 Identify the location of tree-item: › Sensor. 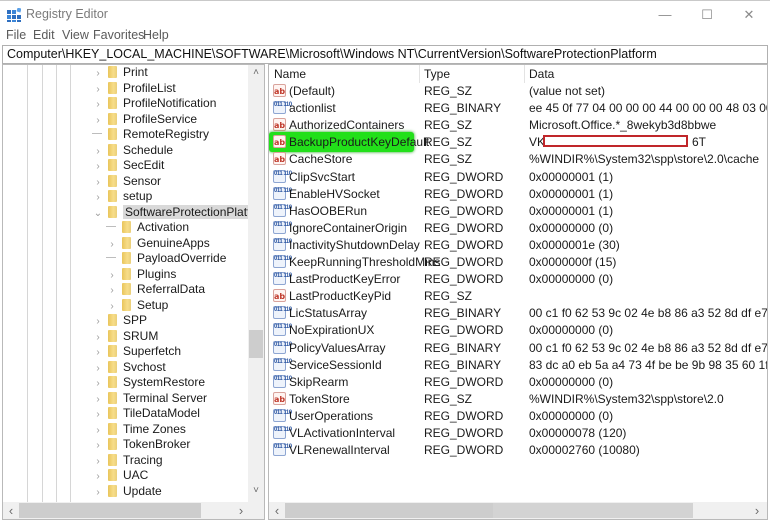
(126, 182).